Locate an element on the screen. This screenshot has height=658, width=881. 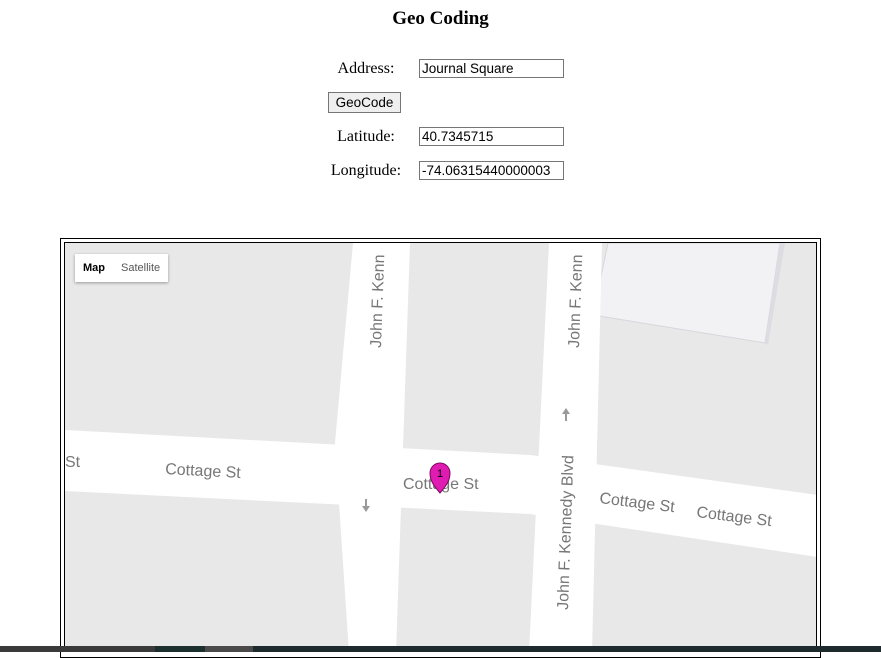
map-type-control: Map Satellite is located at coordinates (122, 268).